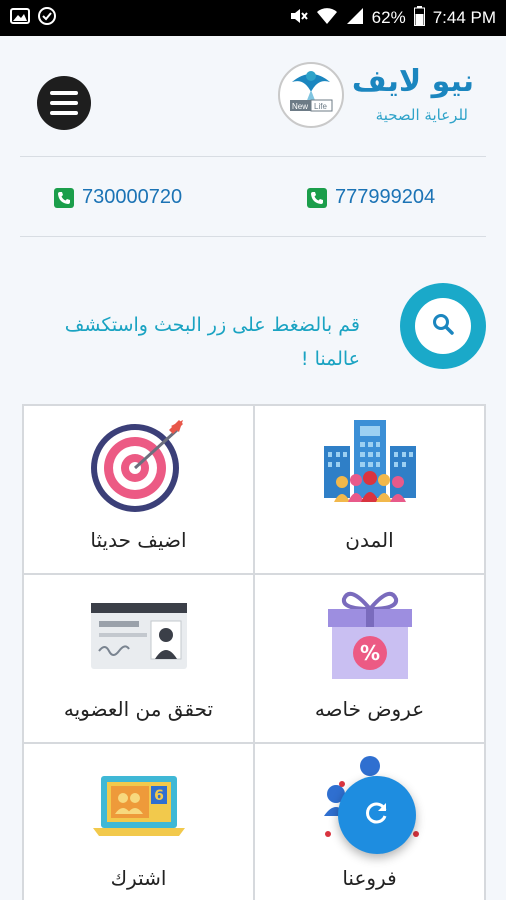 The width and height of the screenshot is (506, 900). I want to click on grid-item-special-offers: % عروض خاصه, so click(369, 658).